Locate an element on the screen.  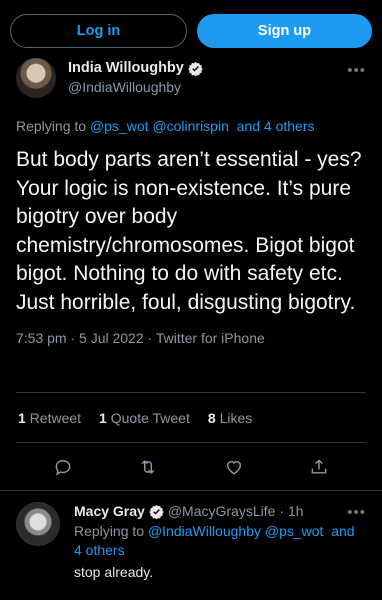
author-block: India Willoughby @IndiaWilloughby is located at coordinates (135, 78).